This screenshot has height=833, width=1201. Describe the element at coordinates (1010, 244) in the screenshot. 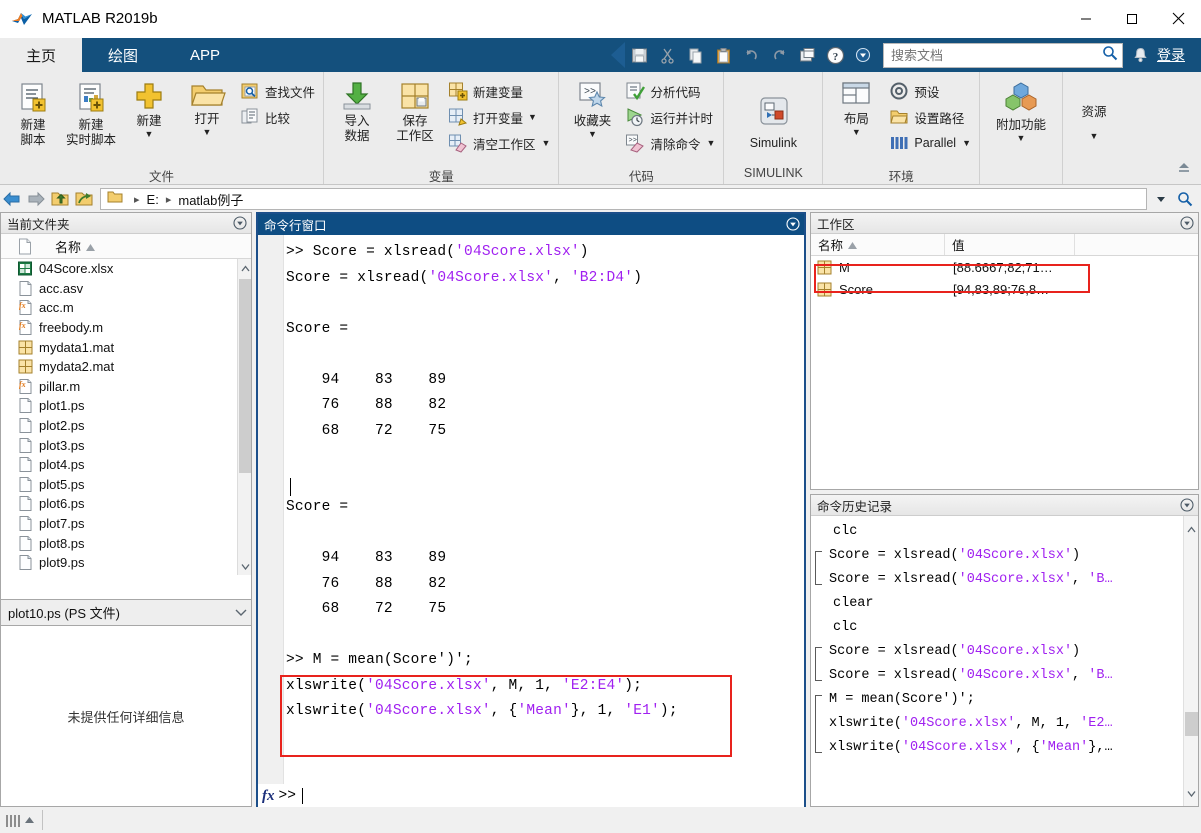

I see `workspace-value-column: 值` at that location.